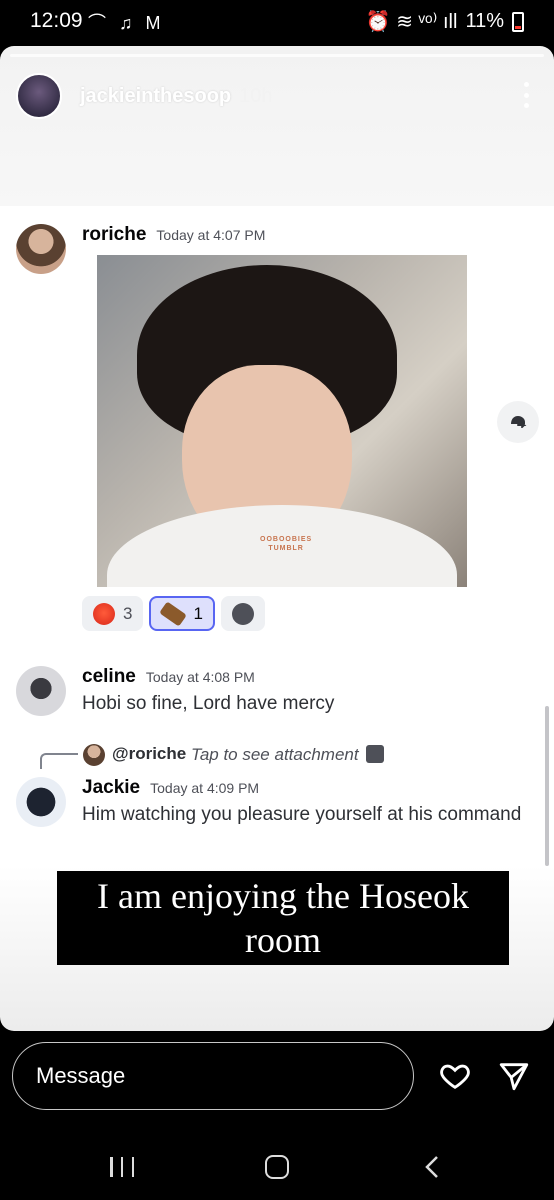 Image resolution: width=554 pixels, height=1200 pixels. Describe the element at coordinates (155, 96) in the screenshot. I see `story-username: jackieinthesoop` at that location.